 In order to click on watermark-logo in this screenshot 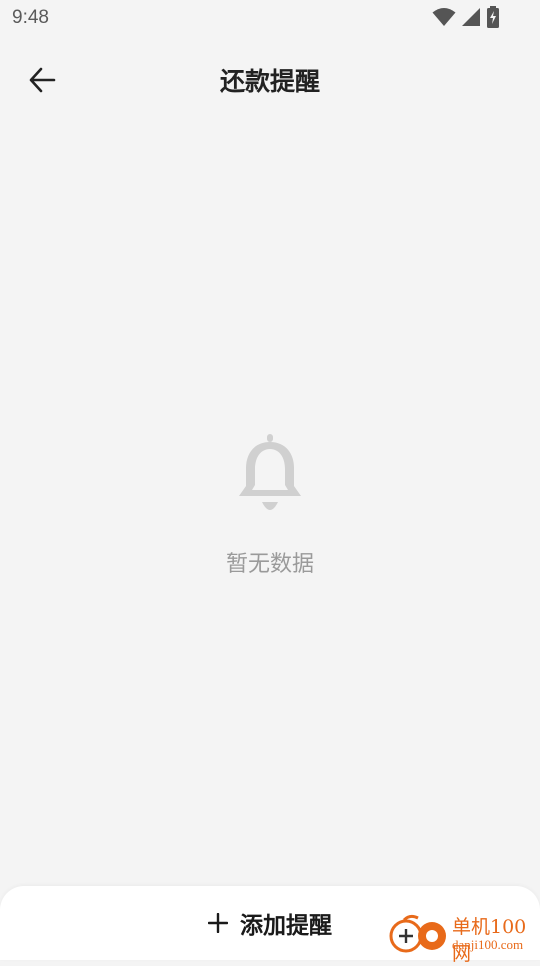, I will do `click(417, 933)`.